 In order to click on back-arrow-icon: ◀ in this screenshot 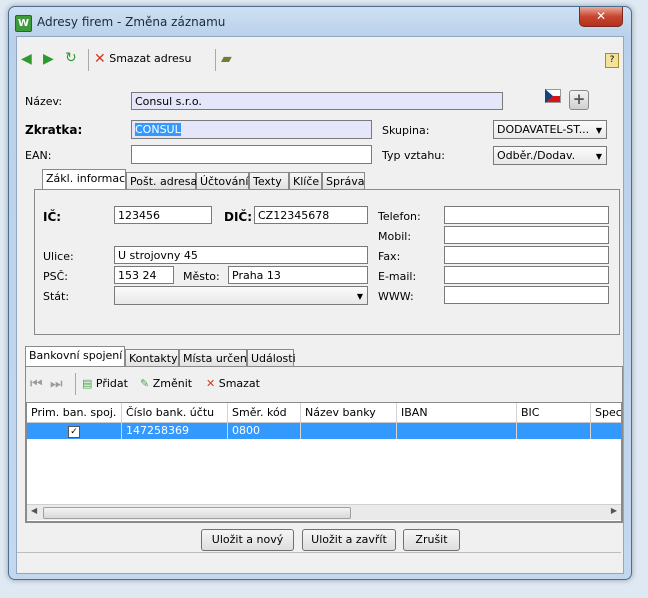, I will do `click(26, 59)`.